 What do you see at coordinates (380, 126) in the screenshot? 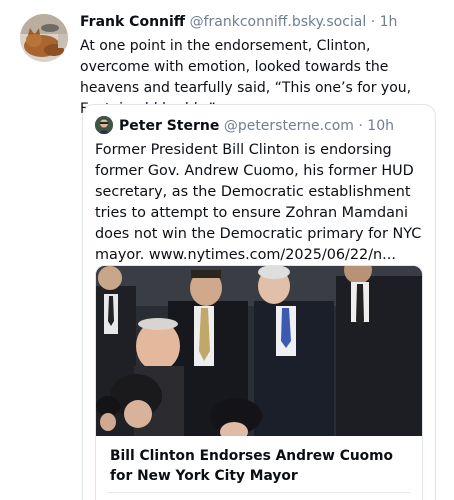
I see `quote-time: 10h` at bounding box center [380, 126].